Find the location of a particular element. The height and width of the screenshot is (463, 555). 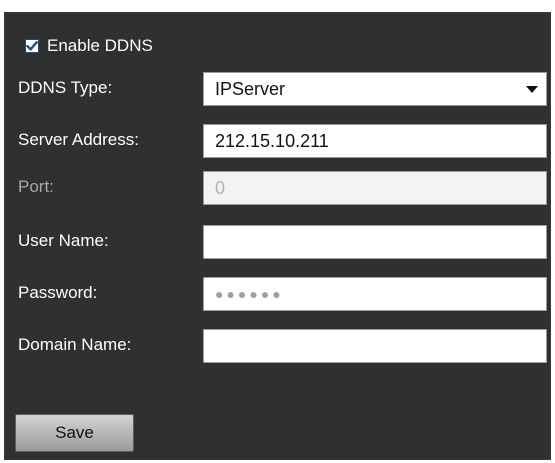

port-value: 0 is located at coordinates (220, 187).